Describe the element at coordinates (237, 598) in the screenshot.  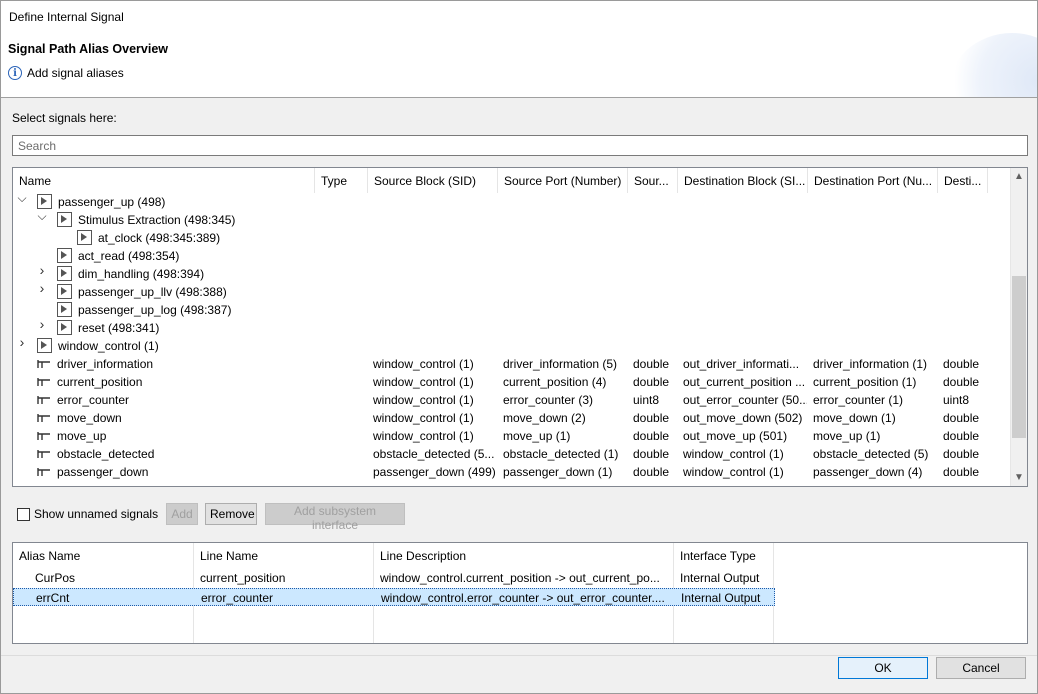
I see `alias-cell: error_counter` at that location.